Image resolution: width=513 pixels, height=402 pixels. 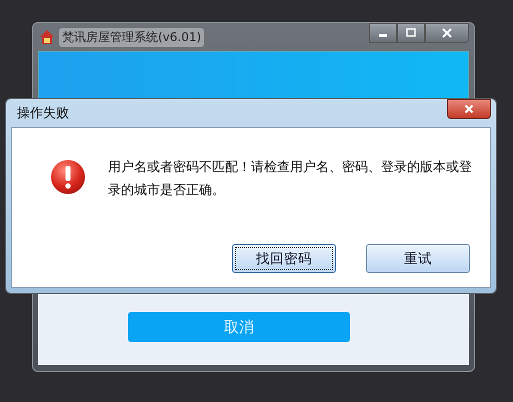 What do you see at coordinates (290, 179) in the screenshot?
I see `error-message: 用户名或者密码不匹配！请检查用户名、密码、登录的版本或登录的城市是否正确。` at bounding box center [290, 179].